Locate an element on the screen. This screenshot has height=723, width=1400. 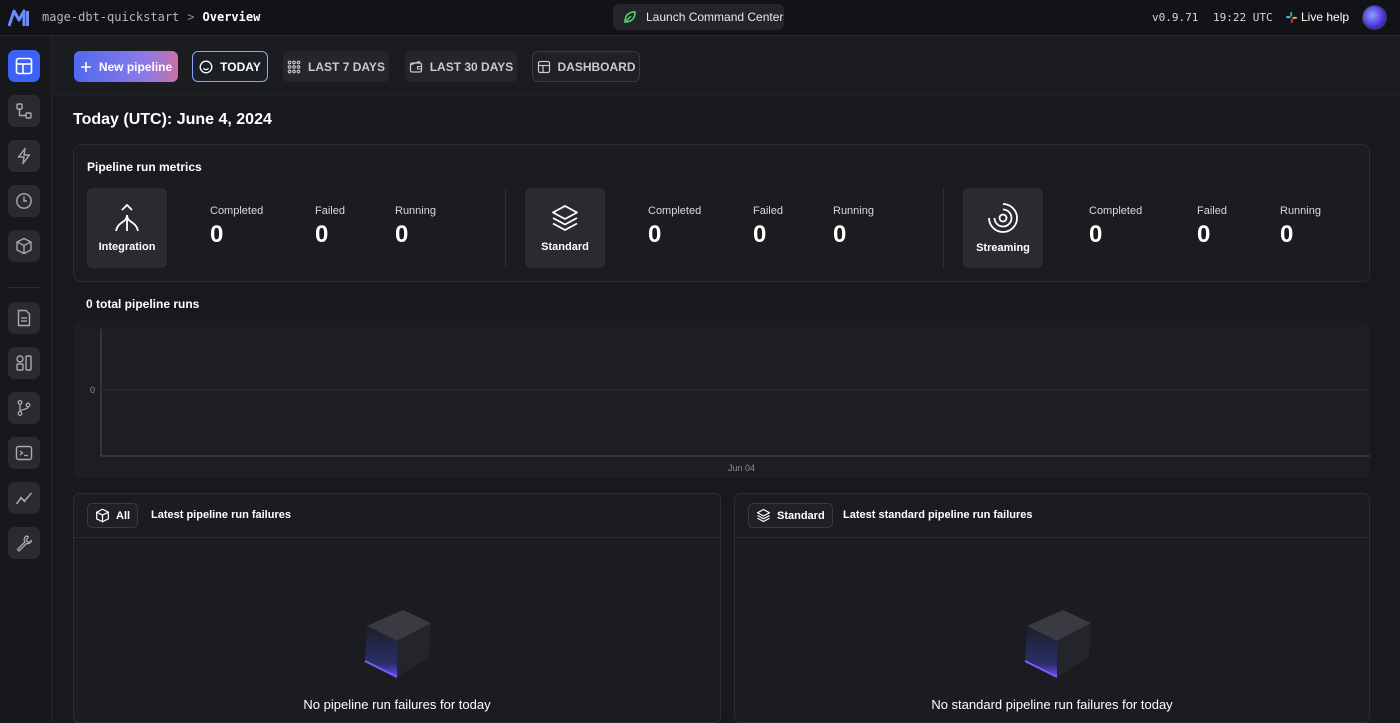
sidebar-item-monitoring is located at coordinates (24, 498).